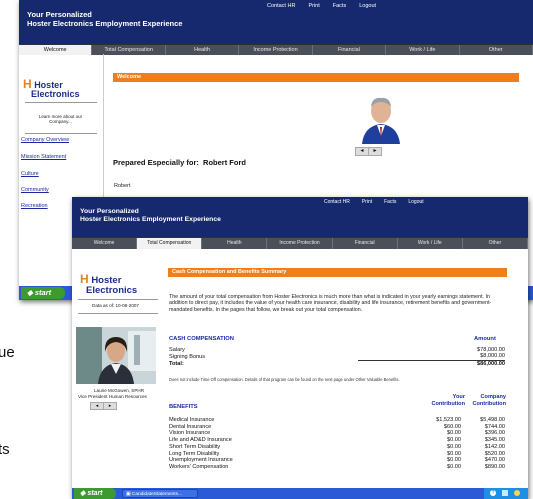 The height and width of the screenshot is (499, 533). Describe the element at coordinates (31, 292) in the screenshot. I see `windows-flag-icon: ◆` at that location.